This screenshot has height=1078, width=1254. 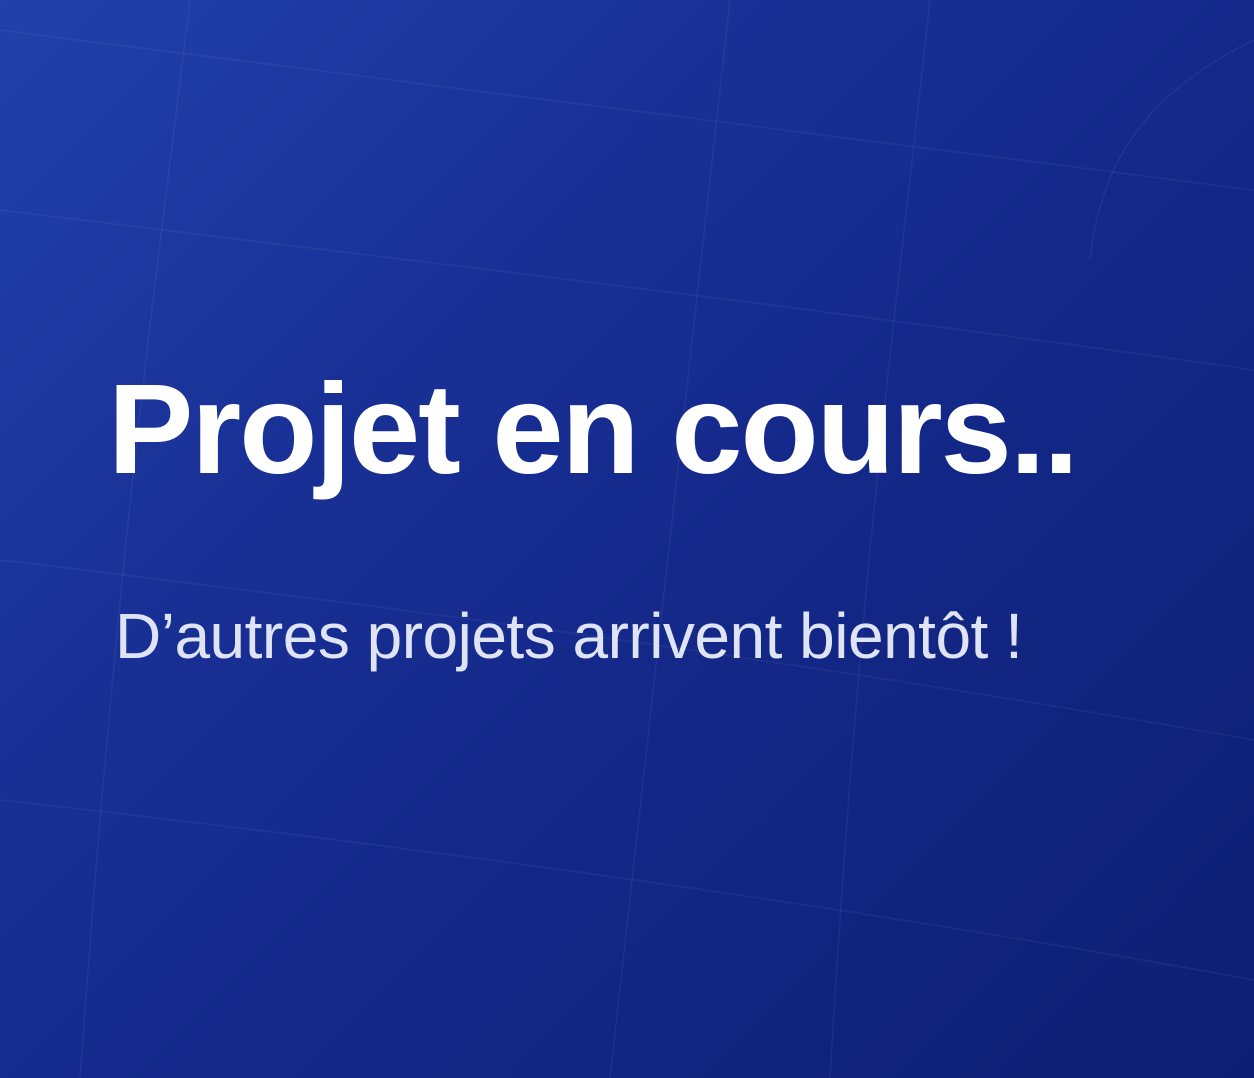 I want to click on subline: D’autres projets arrivent bientôt !, so click(x=569, y=636).